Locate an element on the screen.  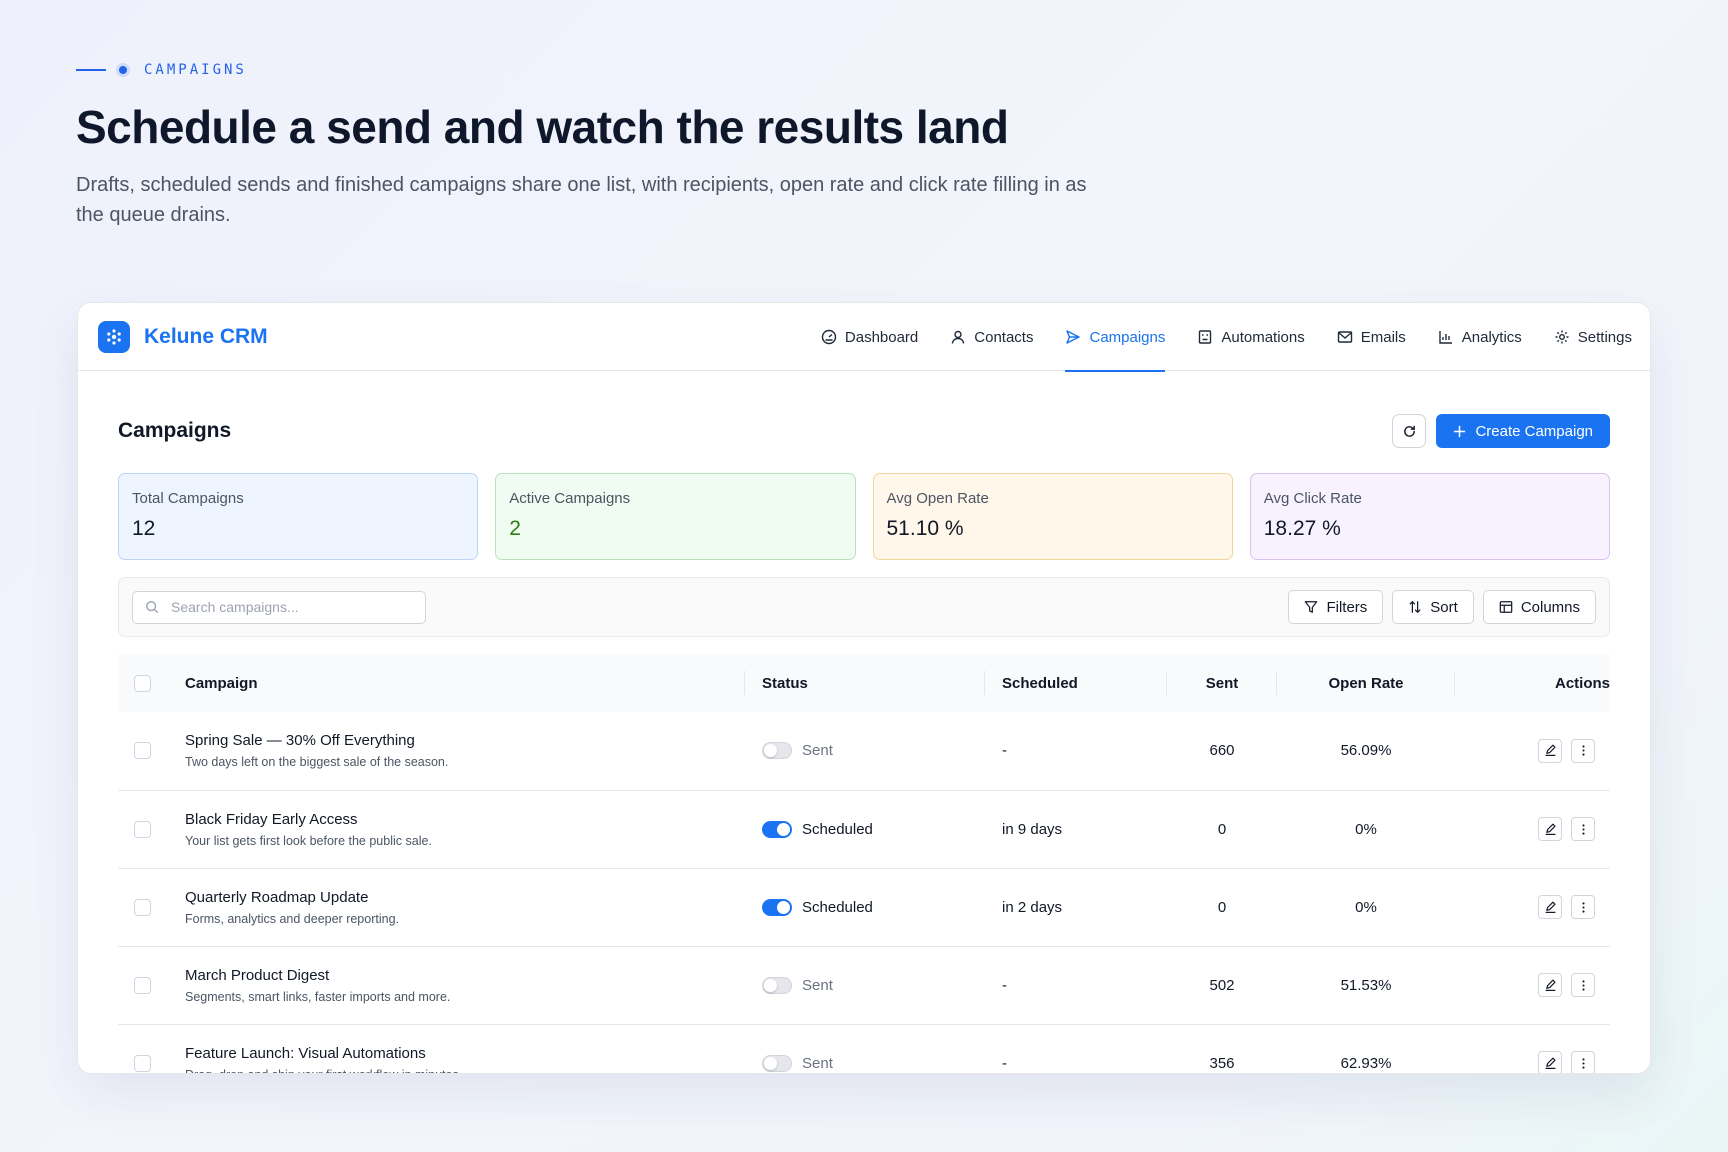
status-cell: Scheduled is located at coordinates (865, 829).